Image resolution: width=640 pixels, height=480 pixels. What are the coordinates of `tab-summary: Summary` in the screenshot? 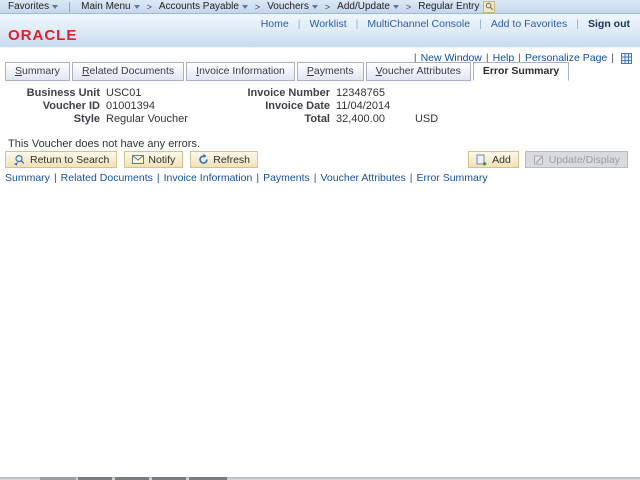 It's located at (37, 71).